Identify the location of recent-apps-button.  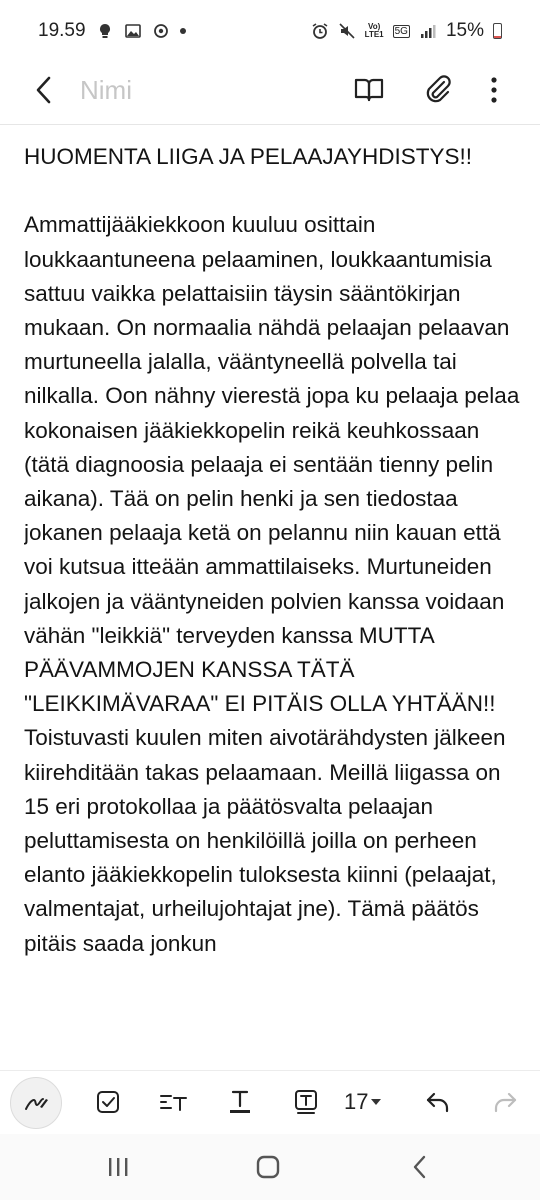
(118, 1167).